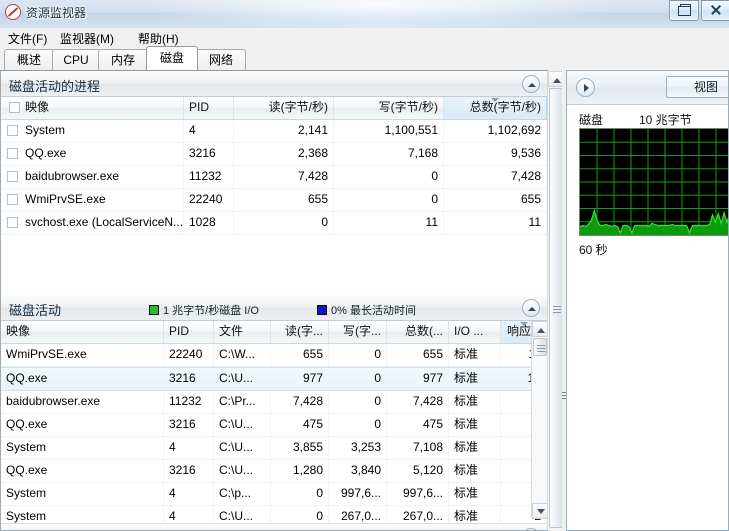 This screenshot has width=729, height=531. Describe the element at coordinates (540, 347) in the screenshot. I see `activity-scroll-thumb` at that location.